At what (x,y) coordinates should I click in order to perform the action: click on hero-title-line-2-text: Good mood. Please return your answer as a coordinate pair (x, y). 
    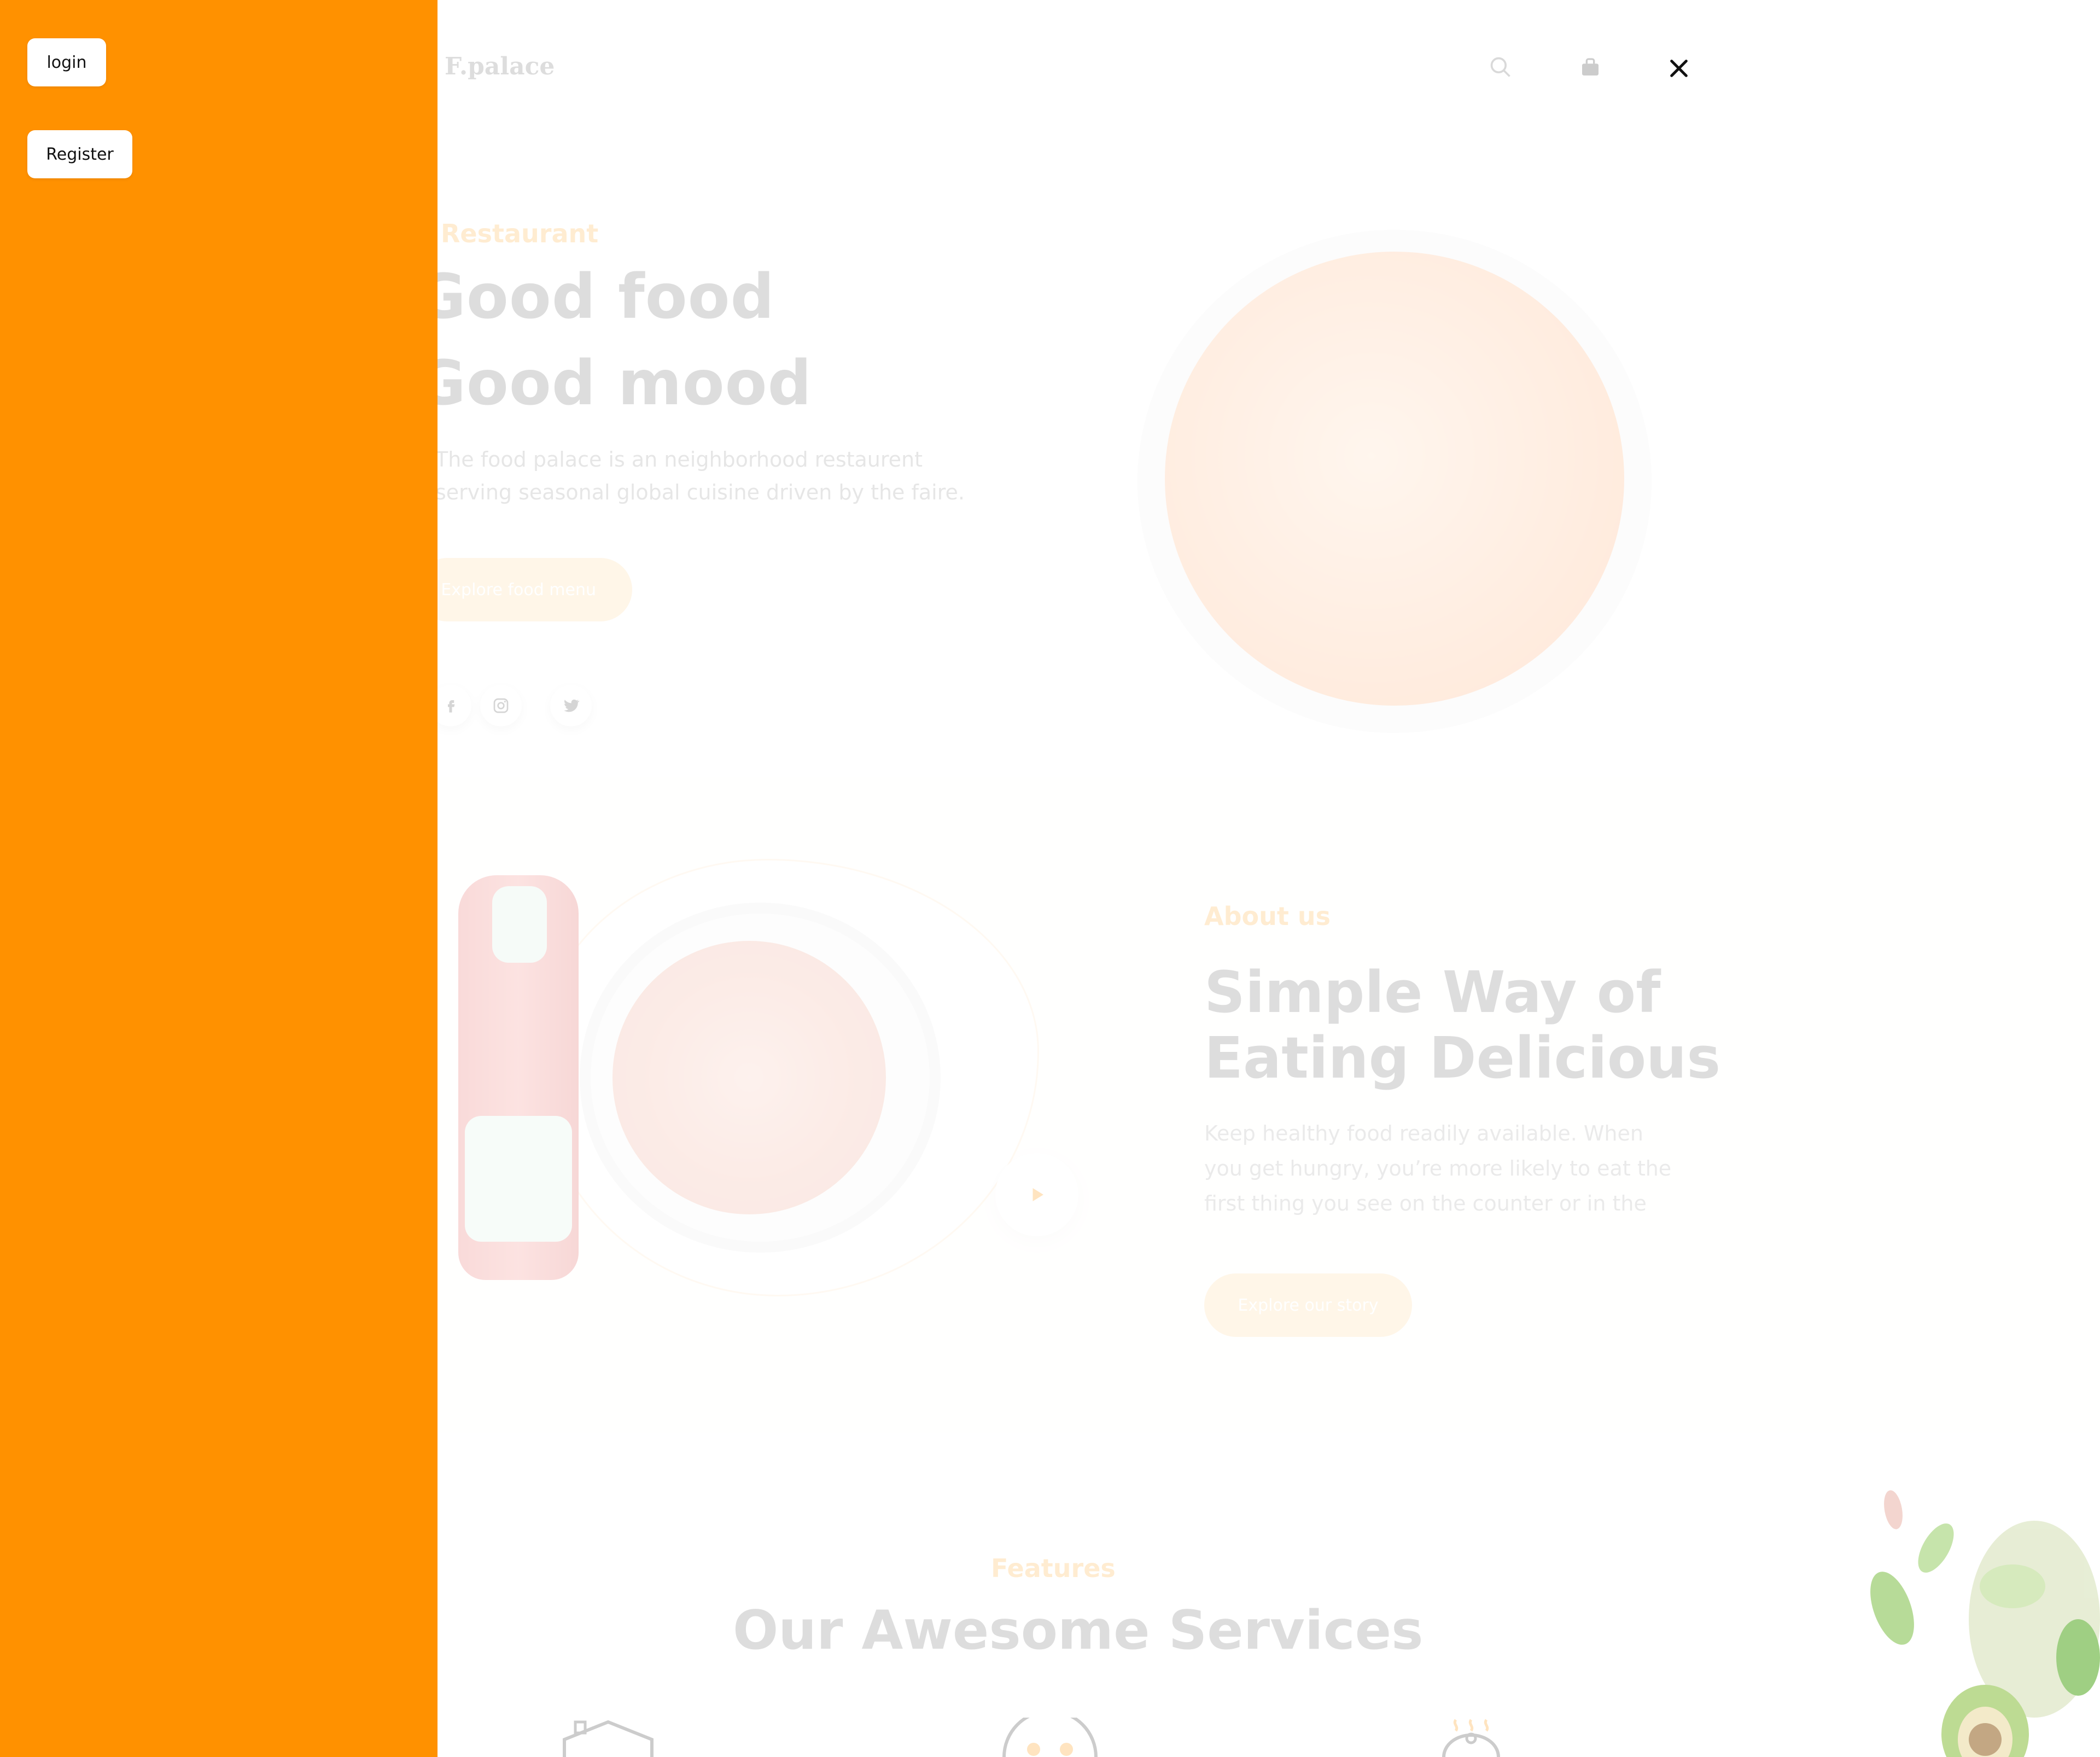
    Looking at the image, I should click on (614, 383).